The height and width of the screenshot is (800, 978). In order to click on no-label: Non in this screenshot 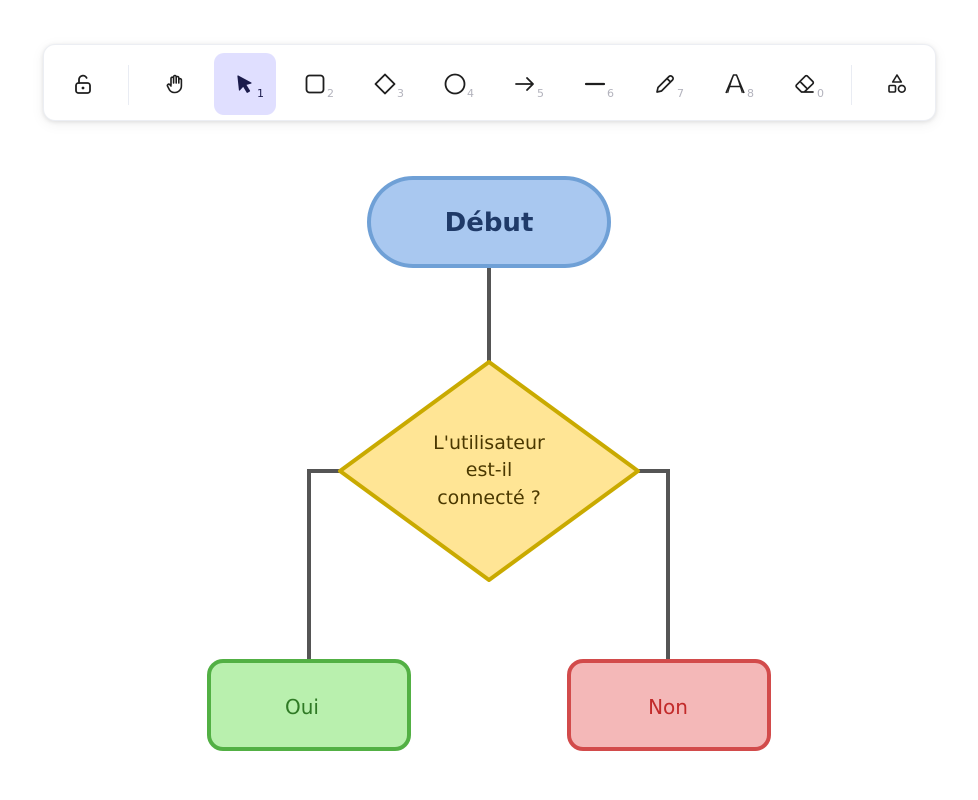, I will do `click(668, 707)`.